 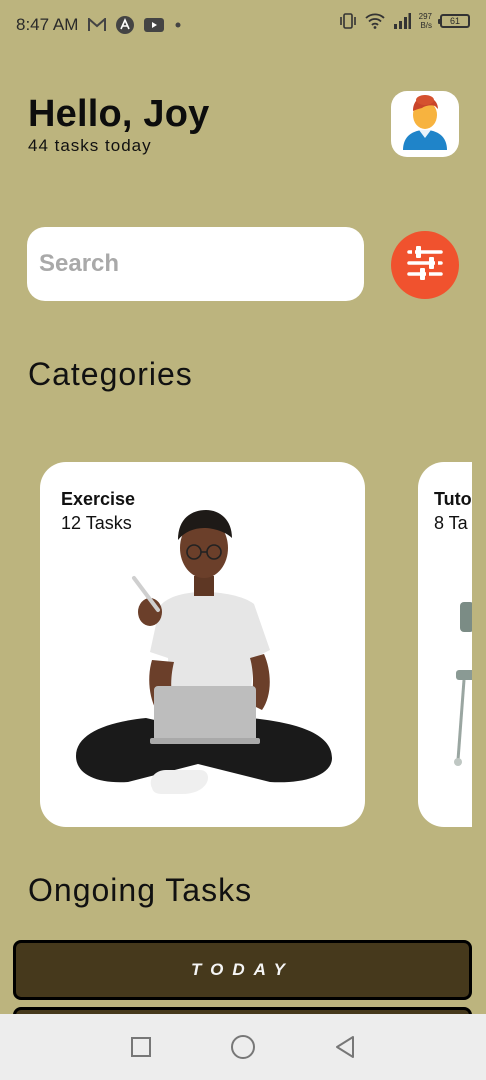 I want to click on search-box, so click(x=195, y=264).